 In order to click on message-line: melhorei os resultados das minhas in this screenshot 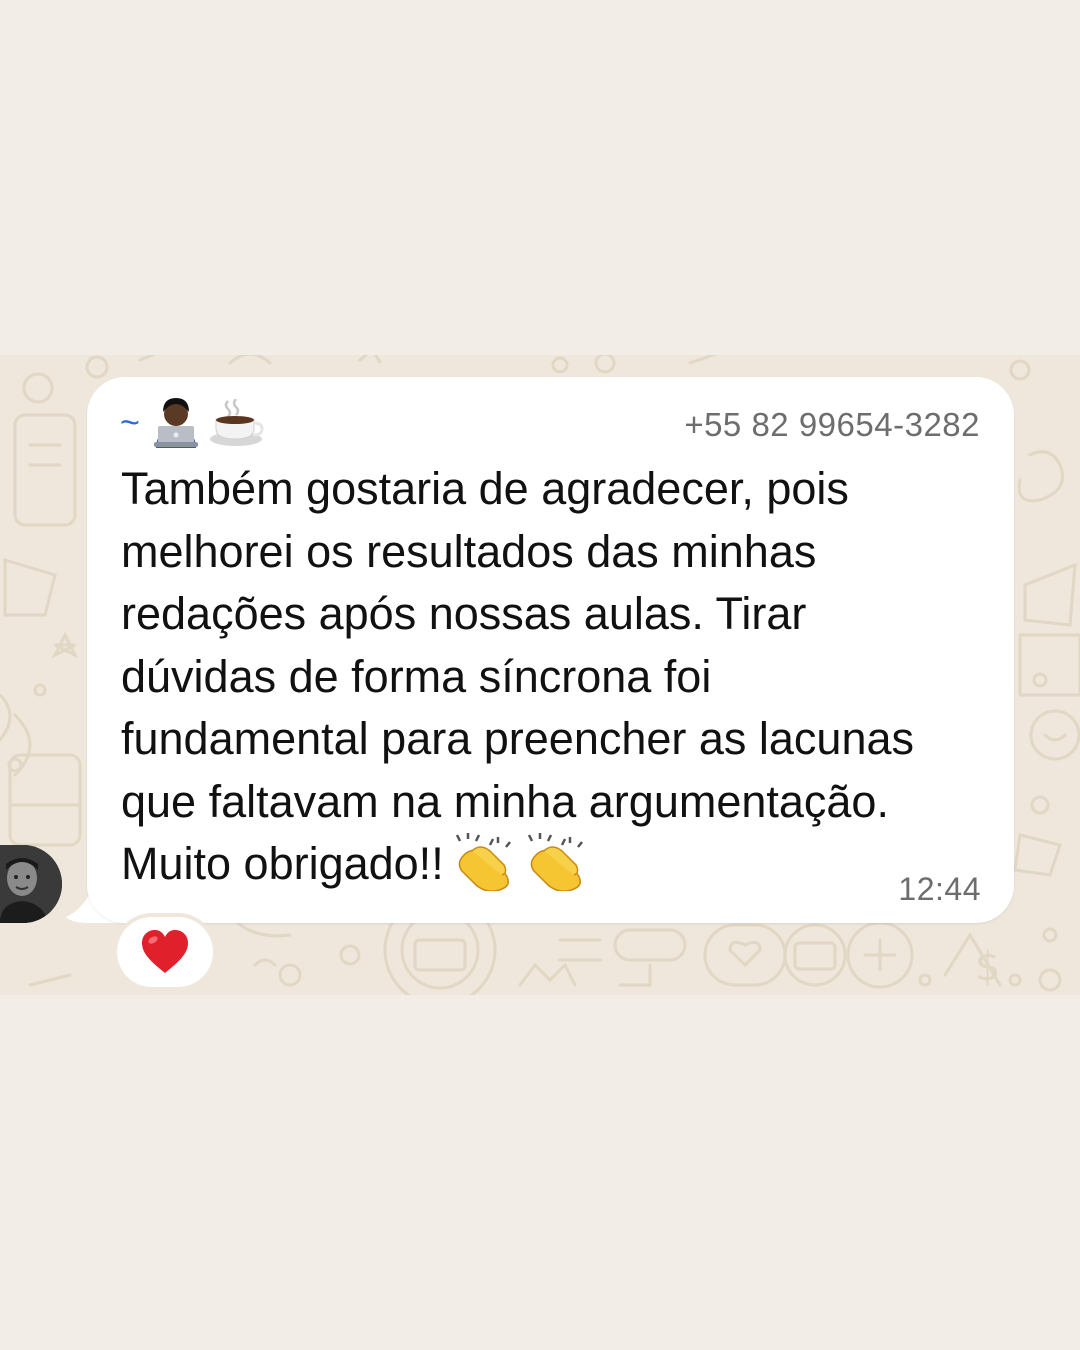, I will do `click(469, 551)`.